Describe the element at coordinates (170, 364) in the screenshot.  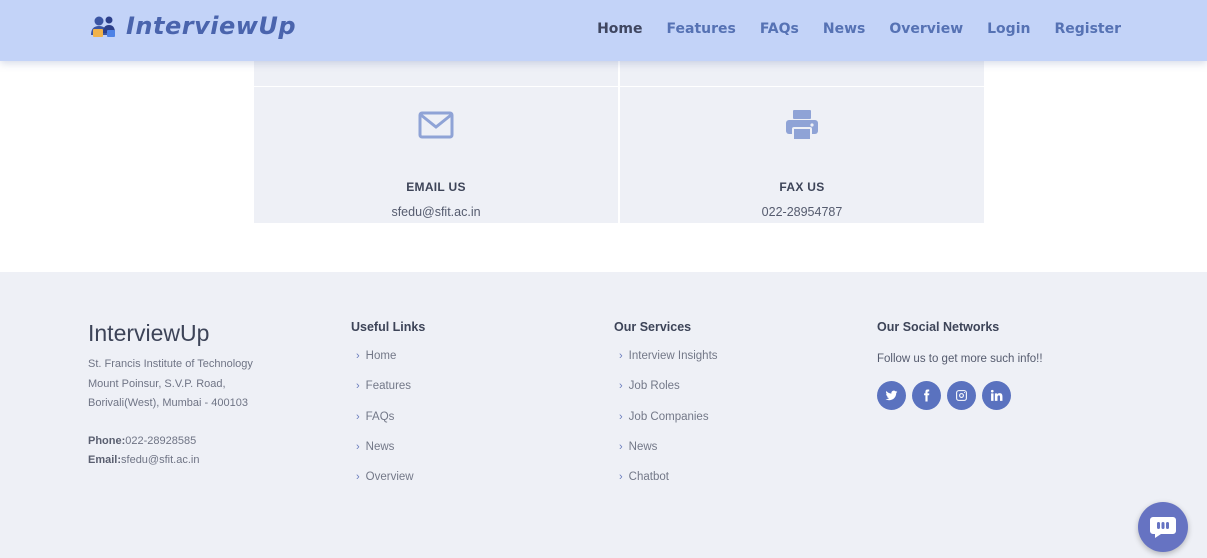
I see `address-line: St. Francis Institute of Technology` at that location.